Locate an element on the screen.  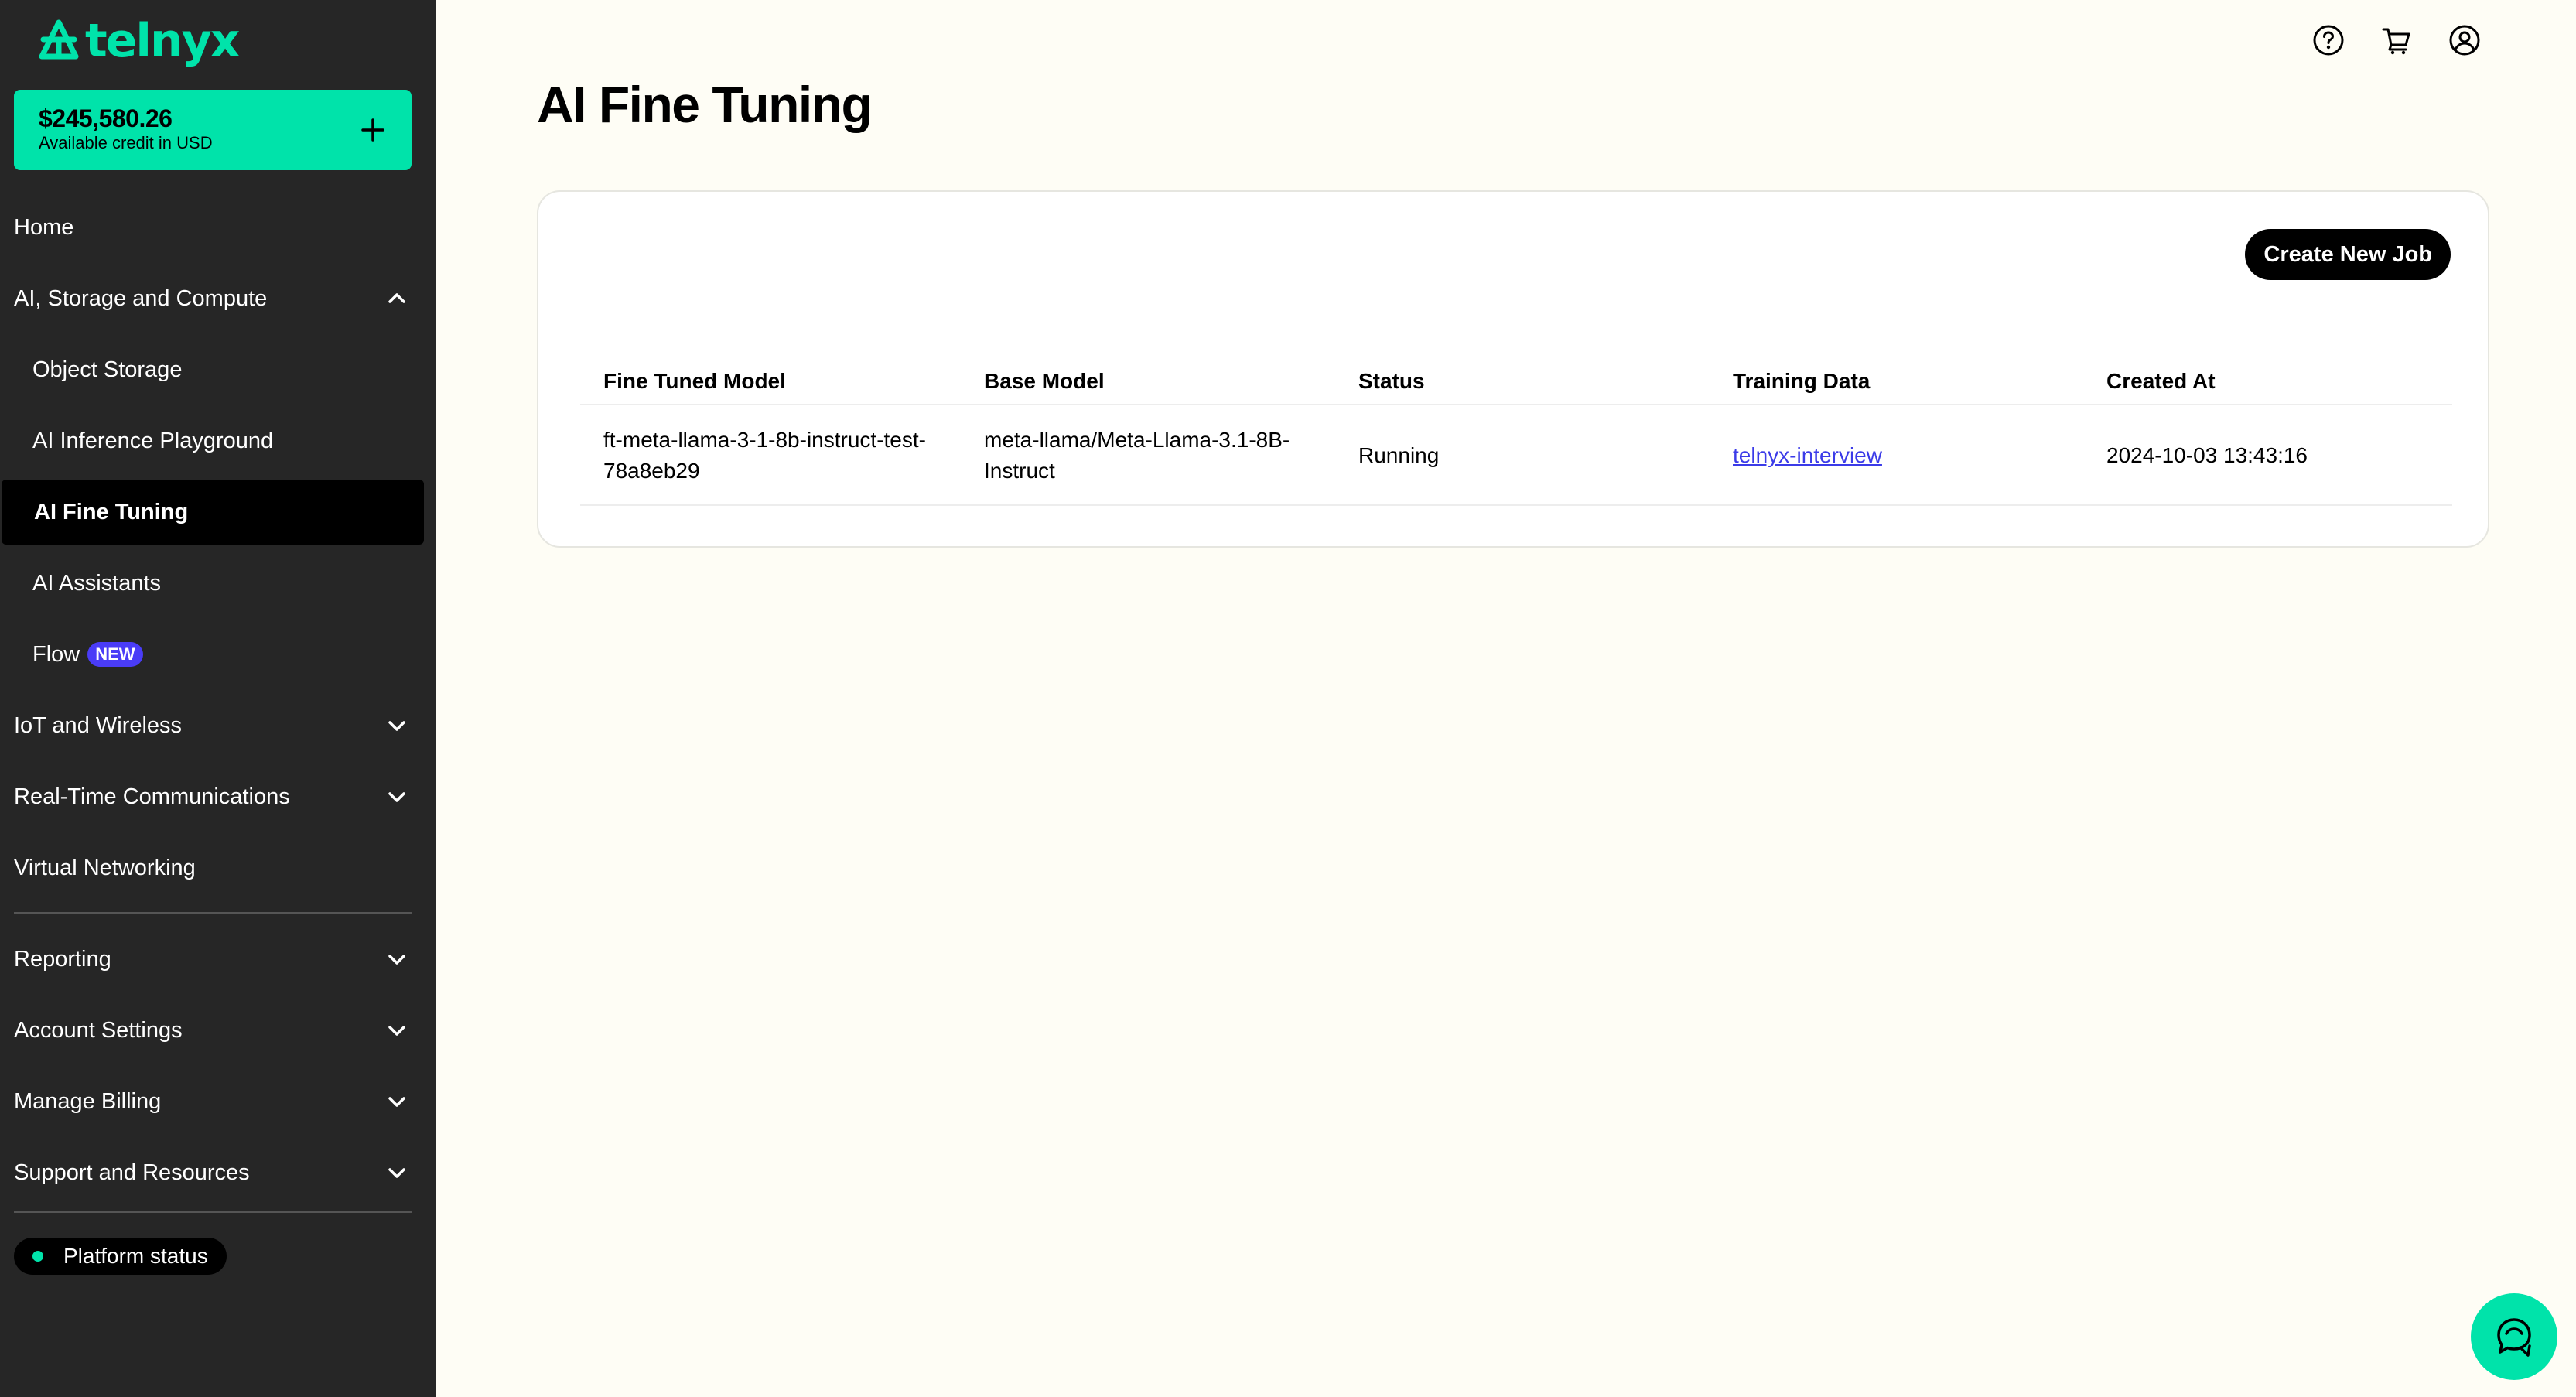
help-icon is located at coordinates (2328, 40).